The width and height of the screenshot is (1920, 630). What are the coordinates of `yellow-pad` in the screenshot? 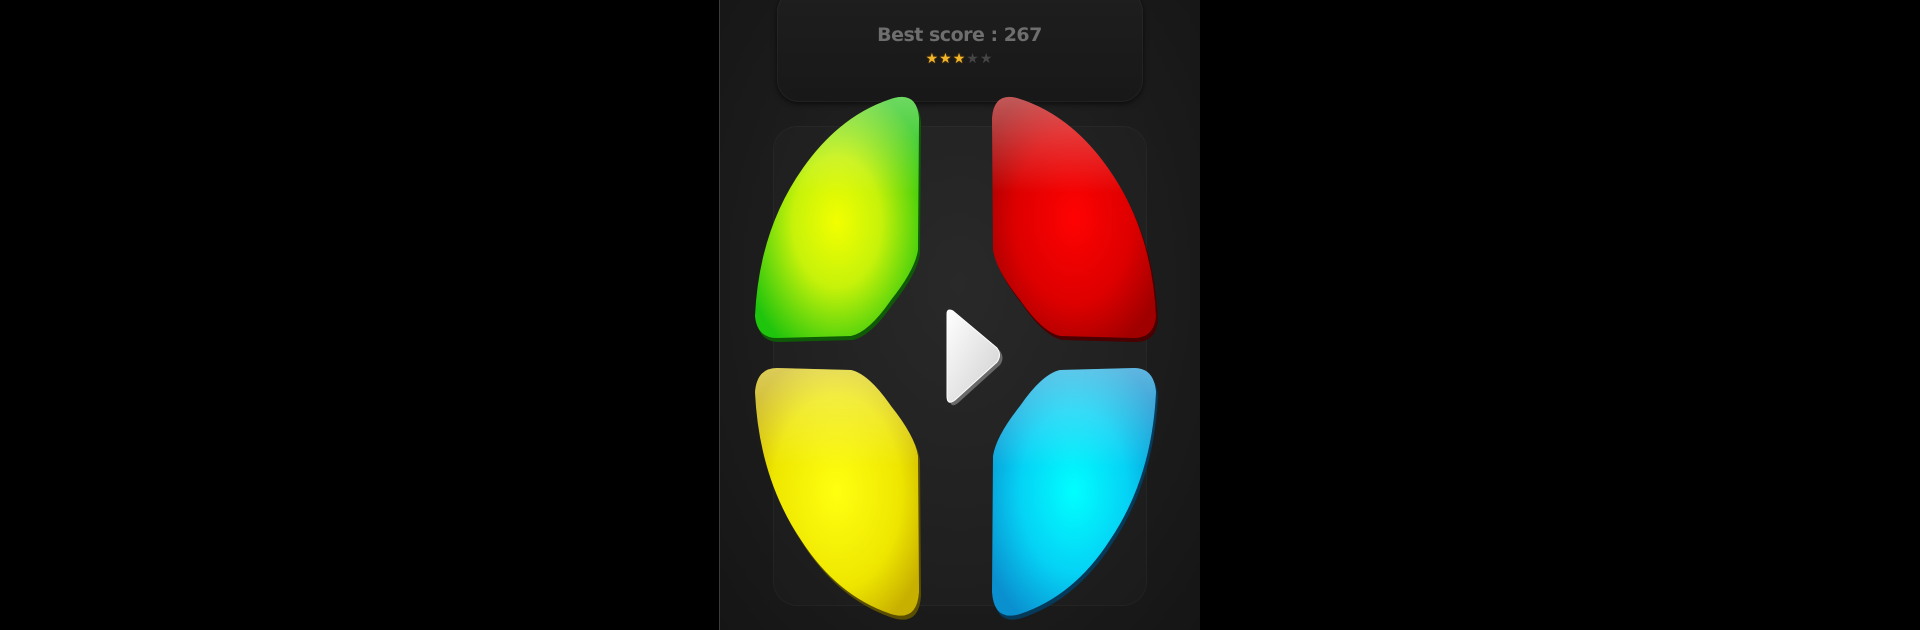 It's located at (838, 494).